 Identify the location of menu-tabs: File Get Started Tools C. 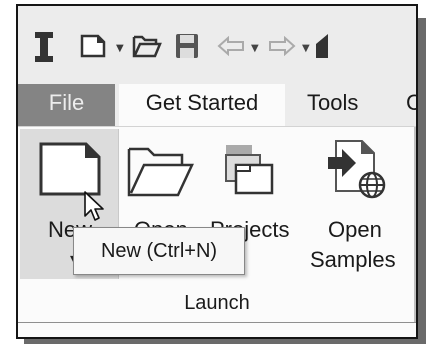
(217, 105).